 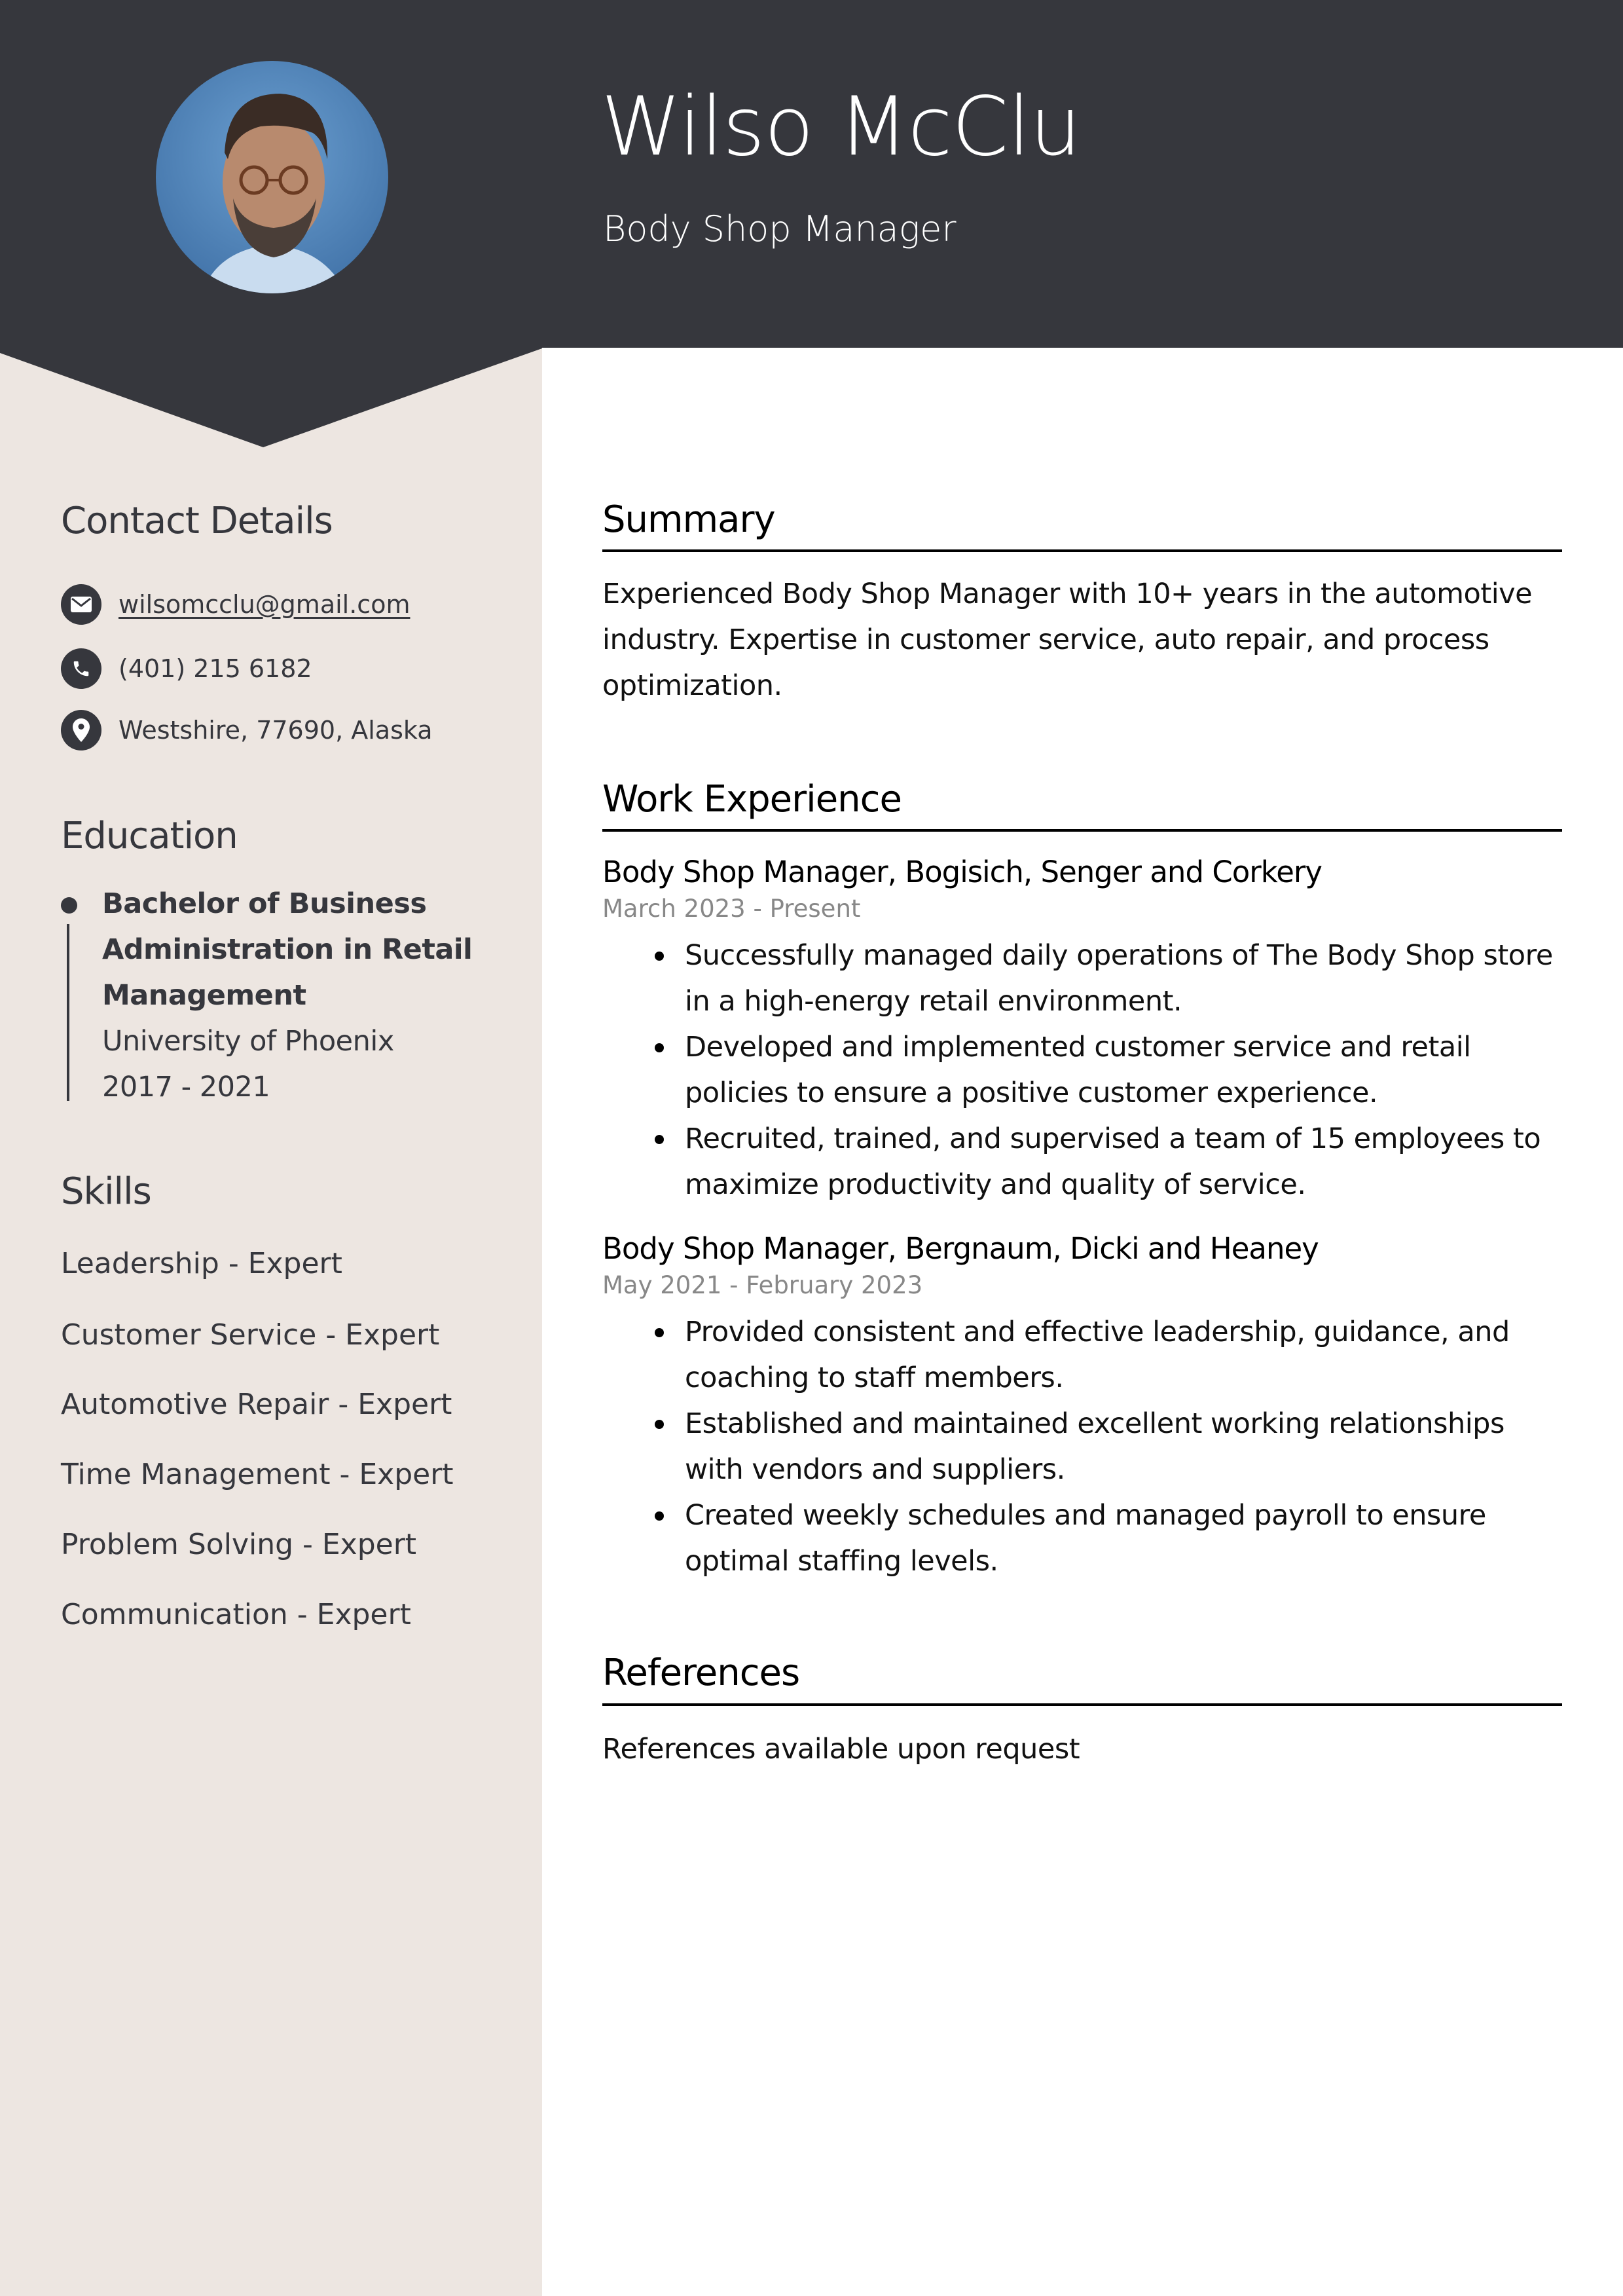 I want to click on skills-heading: Skills, so click(x=106, y=1191).